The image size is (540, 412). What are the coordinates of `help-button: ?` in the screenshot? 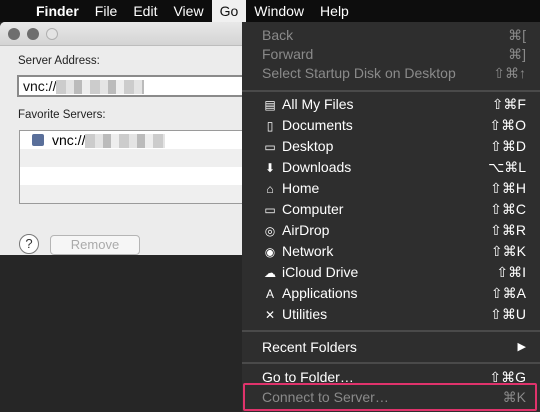 It's located at (29, 244).